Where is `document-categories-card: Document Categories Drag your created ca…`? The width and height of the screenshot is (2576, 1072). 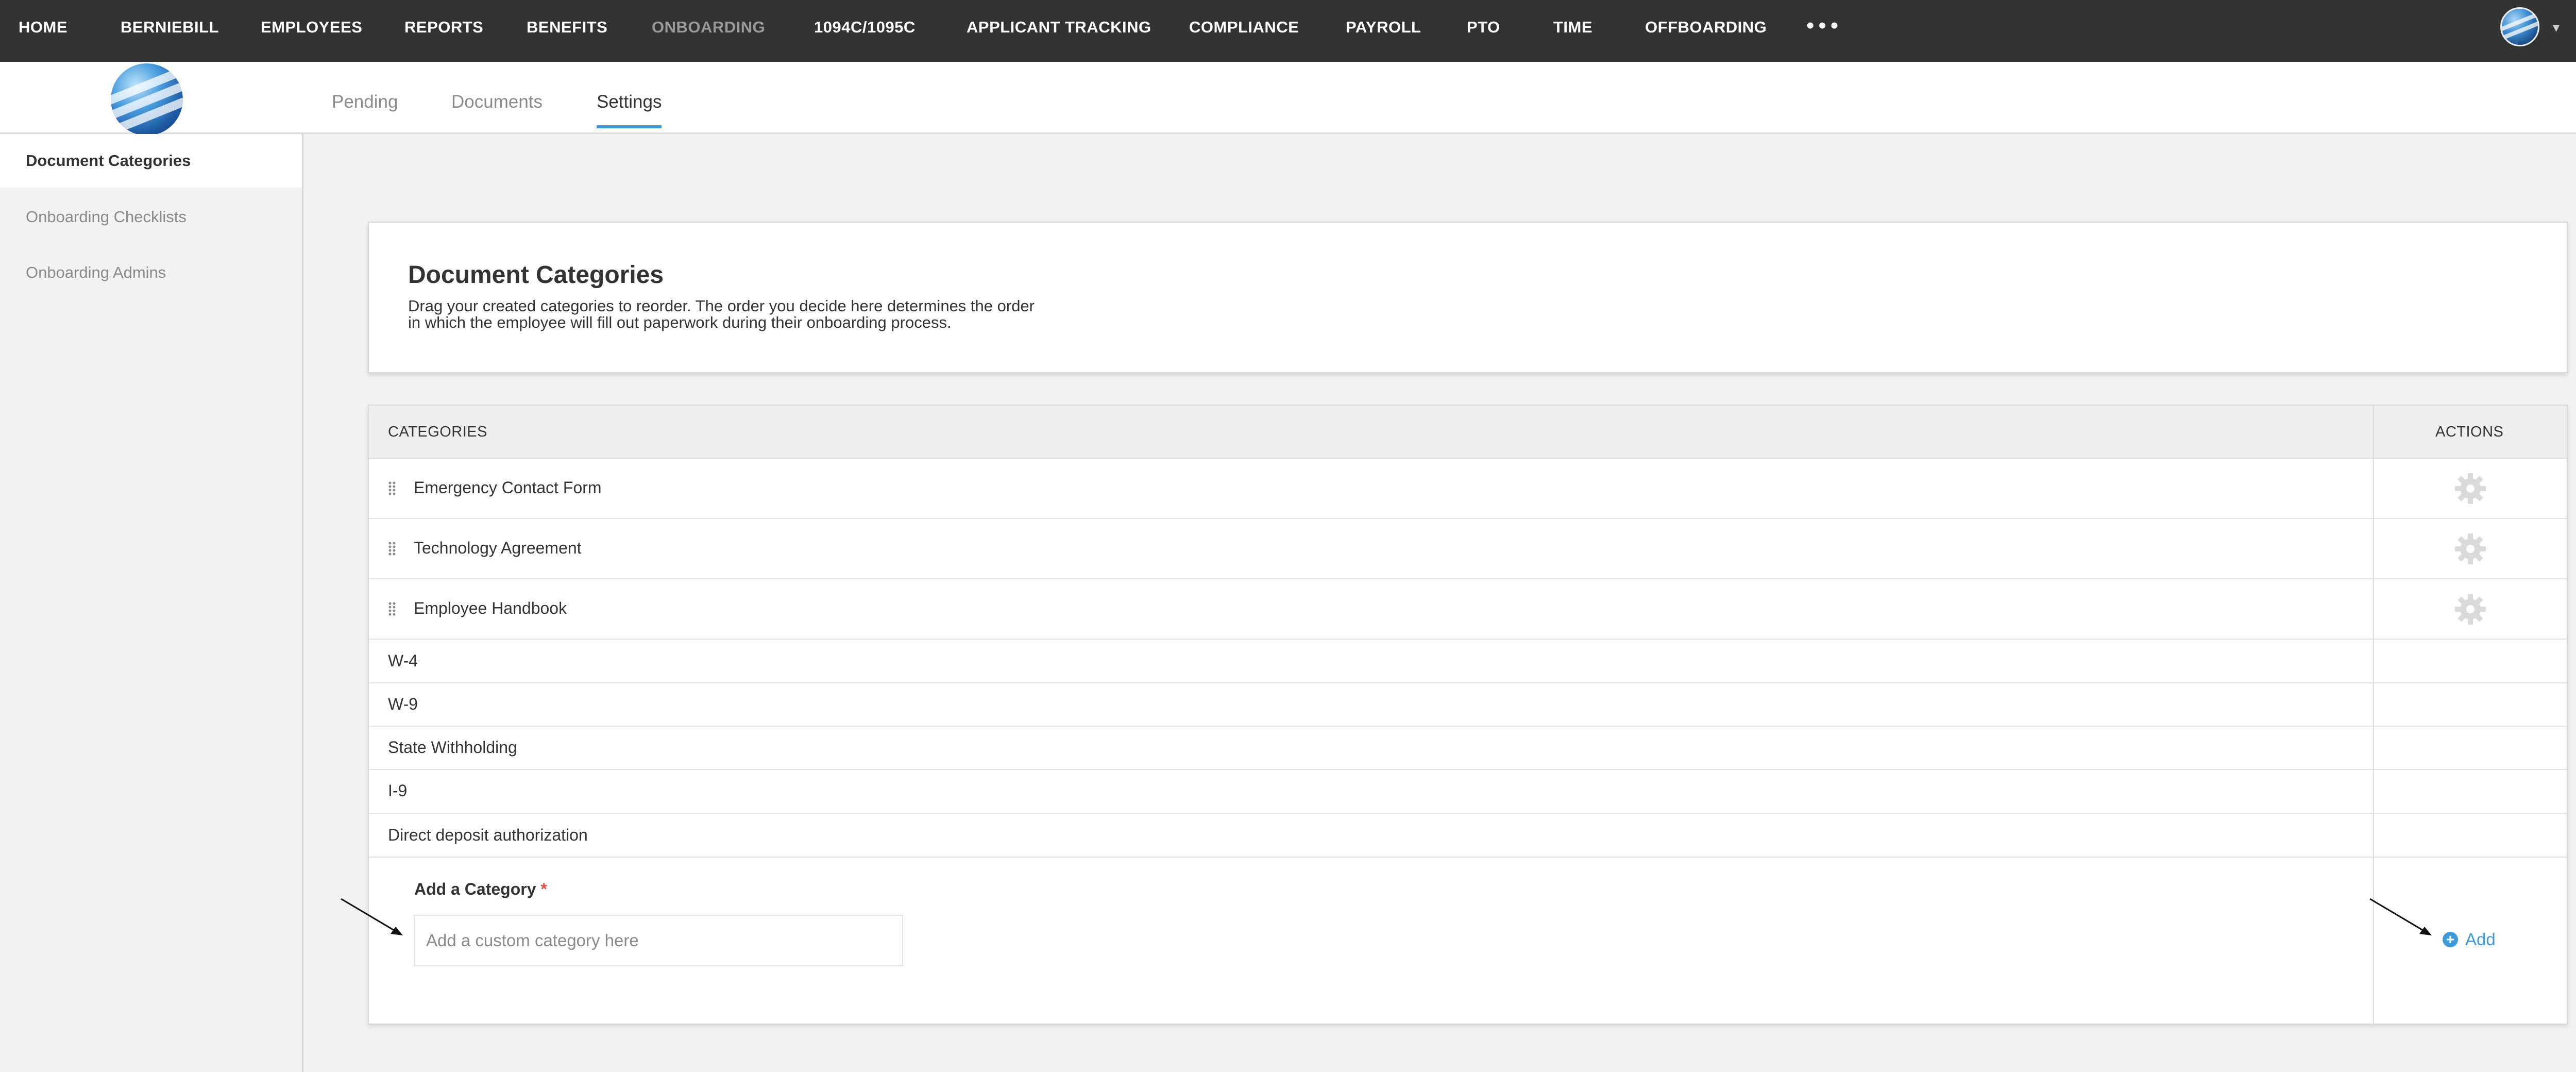 document-categories-card: Document Categories Drag your created ca… is located at coordinates (1468, 297).